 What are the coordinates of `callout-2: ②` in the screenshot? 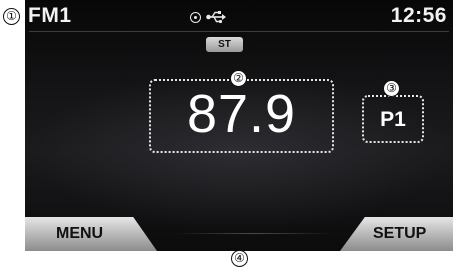 It's located at (238, 78).